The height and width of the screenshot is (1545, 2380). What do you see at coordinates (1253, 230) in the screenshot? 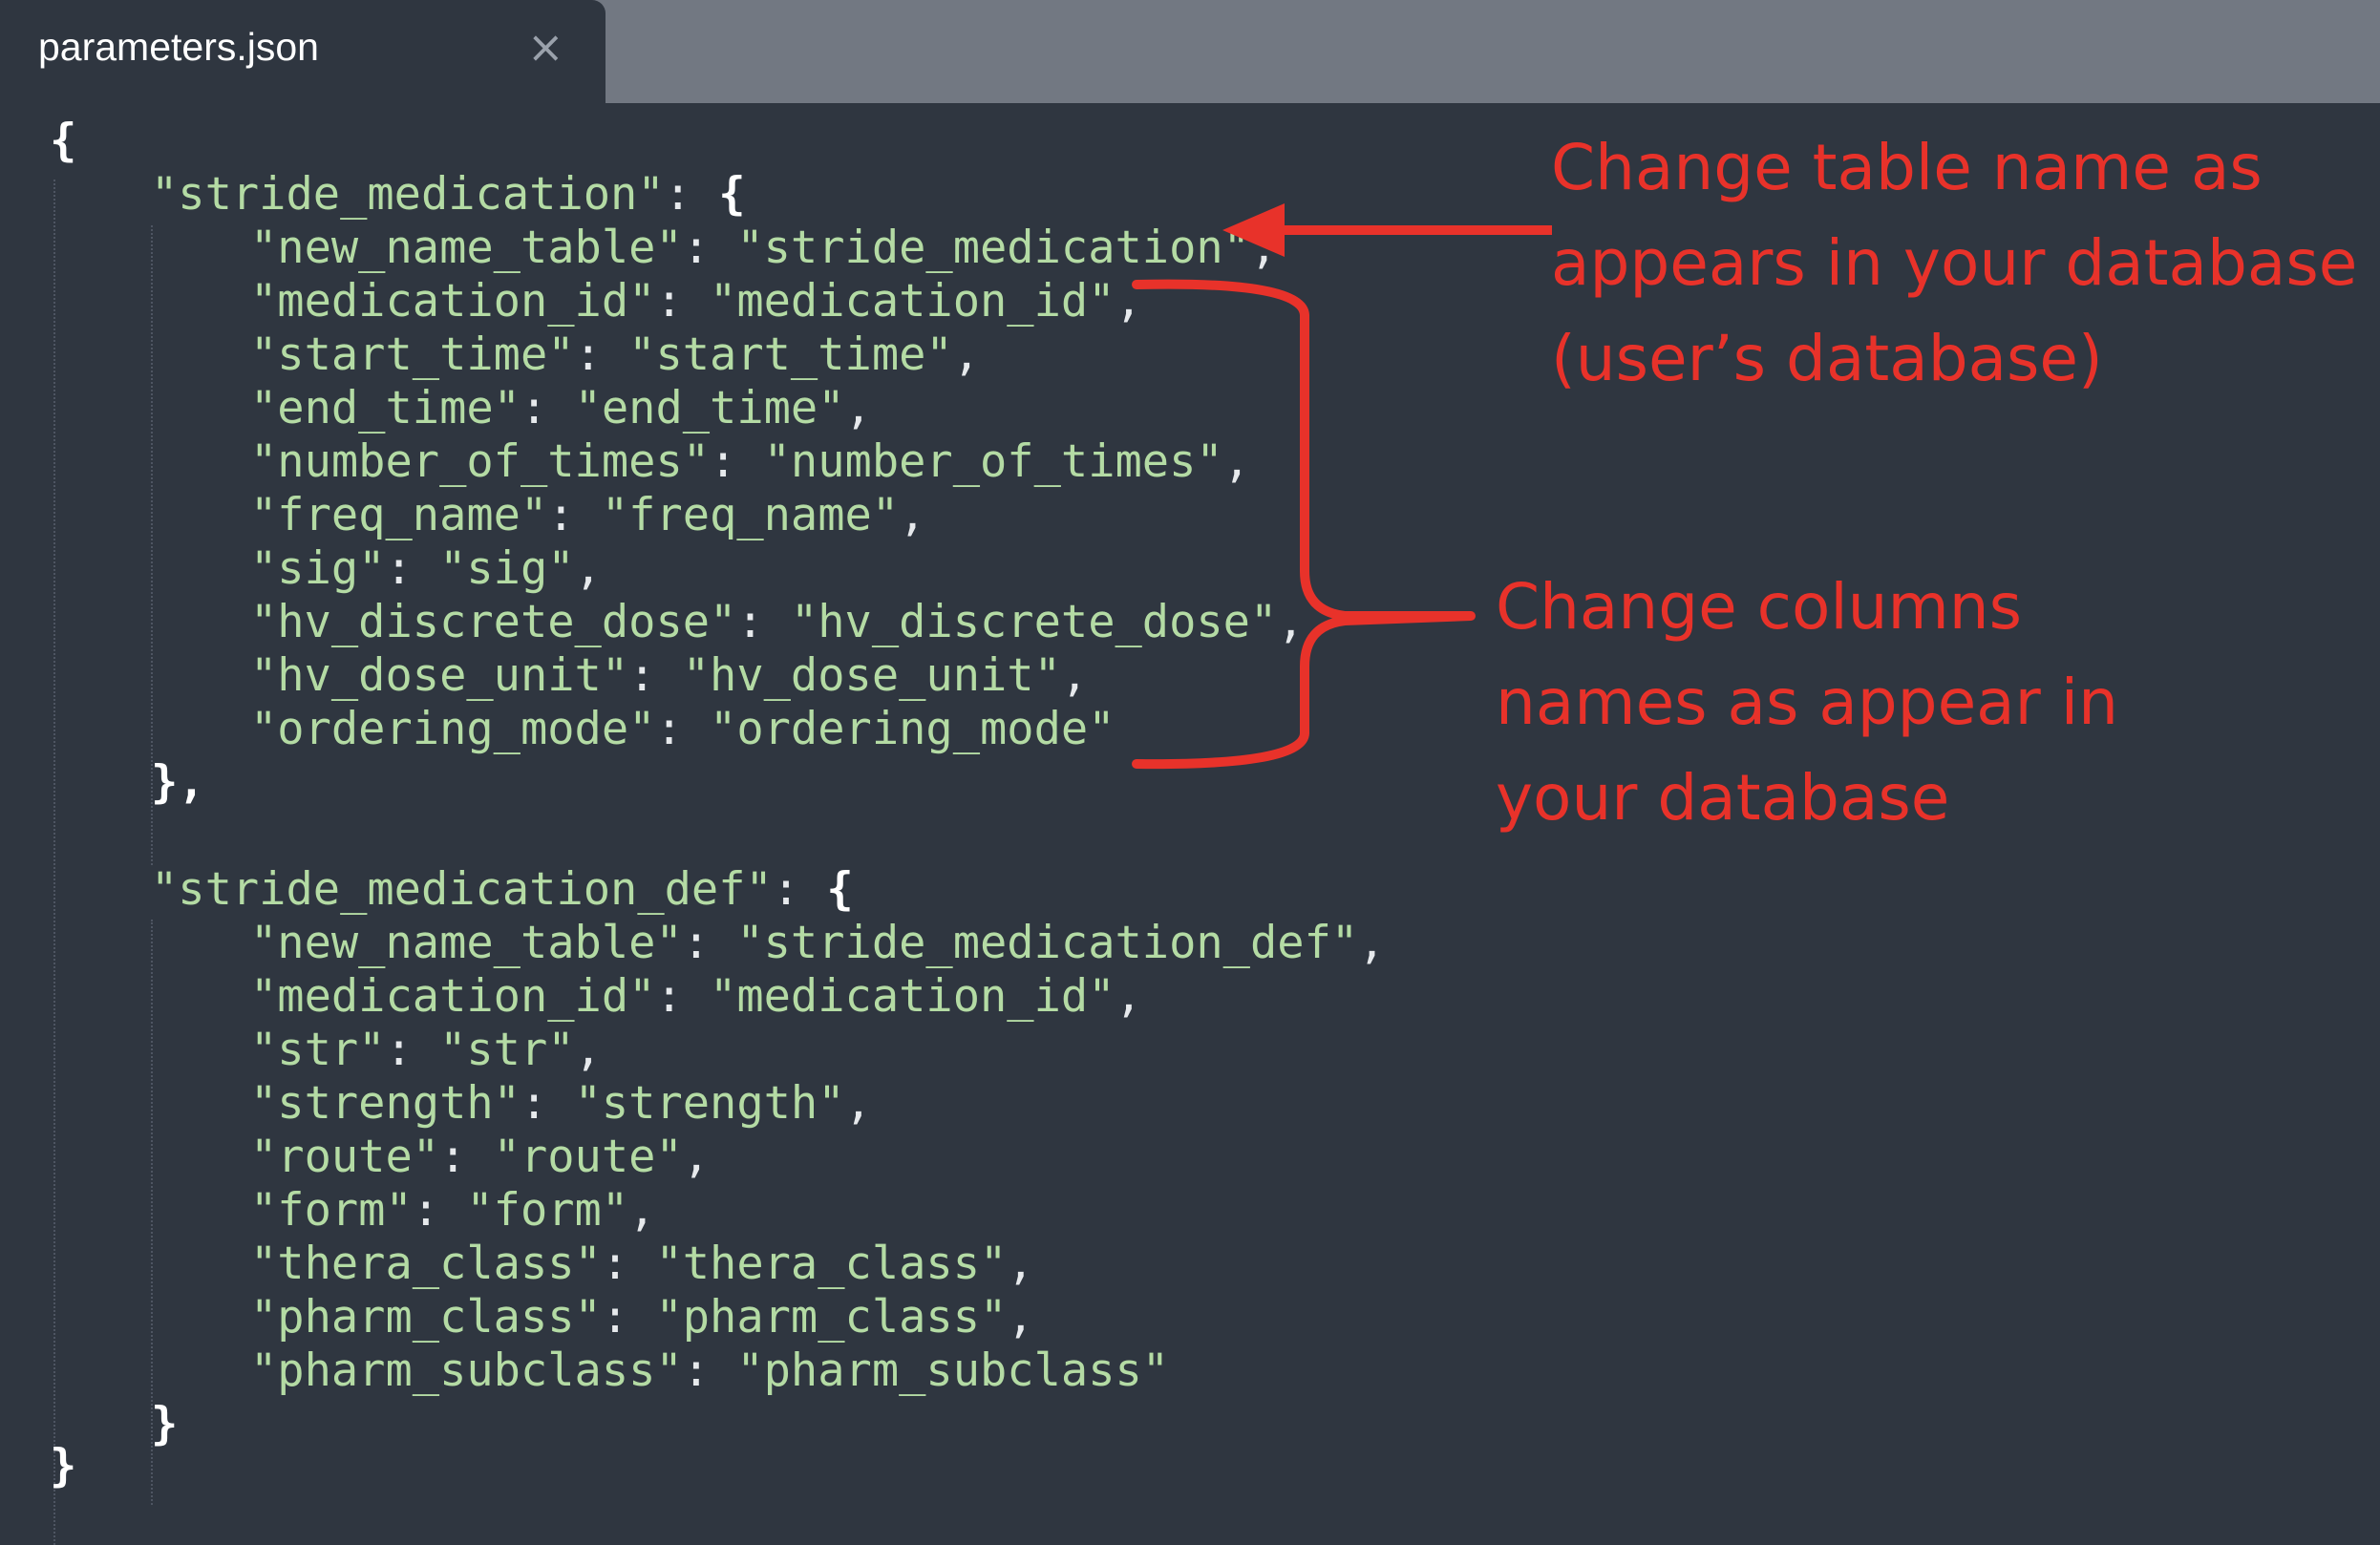
I see `arrow-head-icon` at bounding box center [1253, 230].